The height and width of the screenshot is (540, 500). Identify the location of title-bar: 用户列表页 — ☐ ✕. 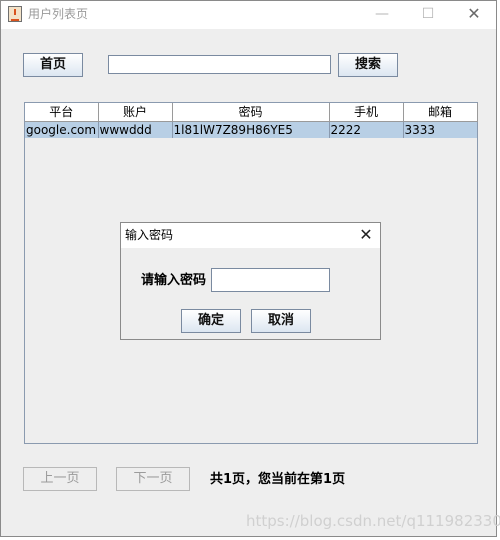
(248, 15).